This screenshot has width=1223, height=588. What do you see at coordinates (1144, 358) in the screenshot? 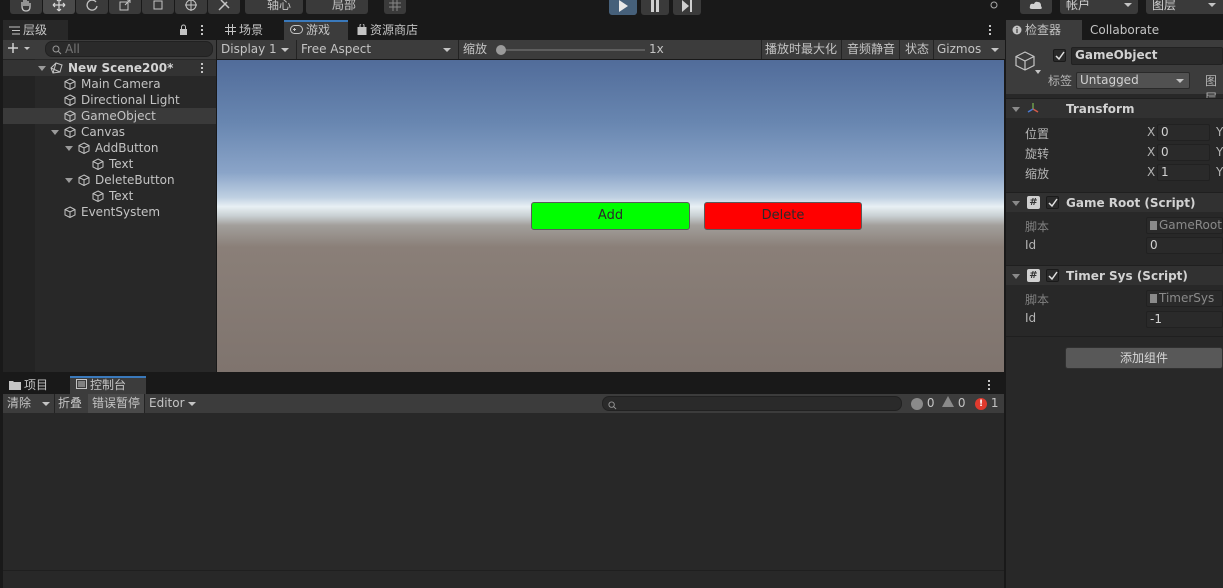
I see `add-component-button: 添加组件` at bounding box center [1144, 358].